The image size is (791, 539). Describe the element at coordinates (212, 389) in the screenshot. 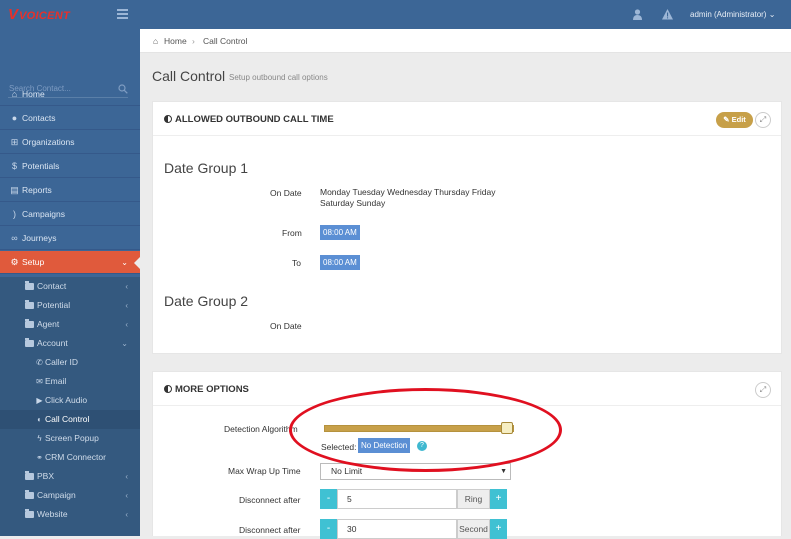

I see `panel-title: MORE OPTIONS` at that location.